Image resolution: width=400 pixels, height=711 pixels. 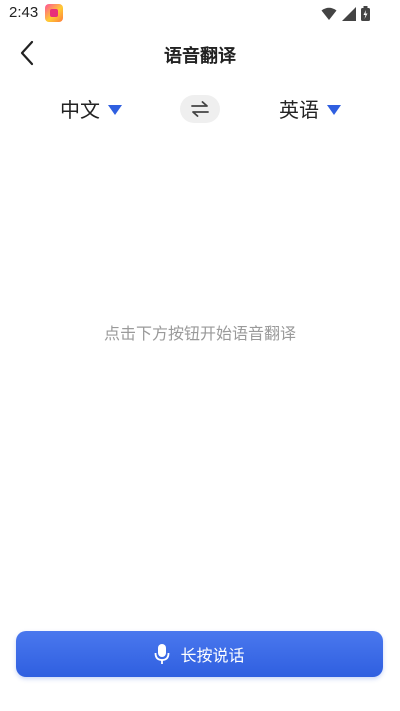 I want to click on page-title: 语音翻译, so click(x=200, y=56).